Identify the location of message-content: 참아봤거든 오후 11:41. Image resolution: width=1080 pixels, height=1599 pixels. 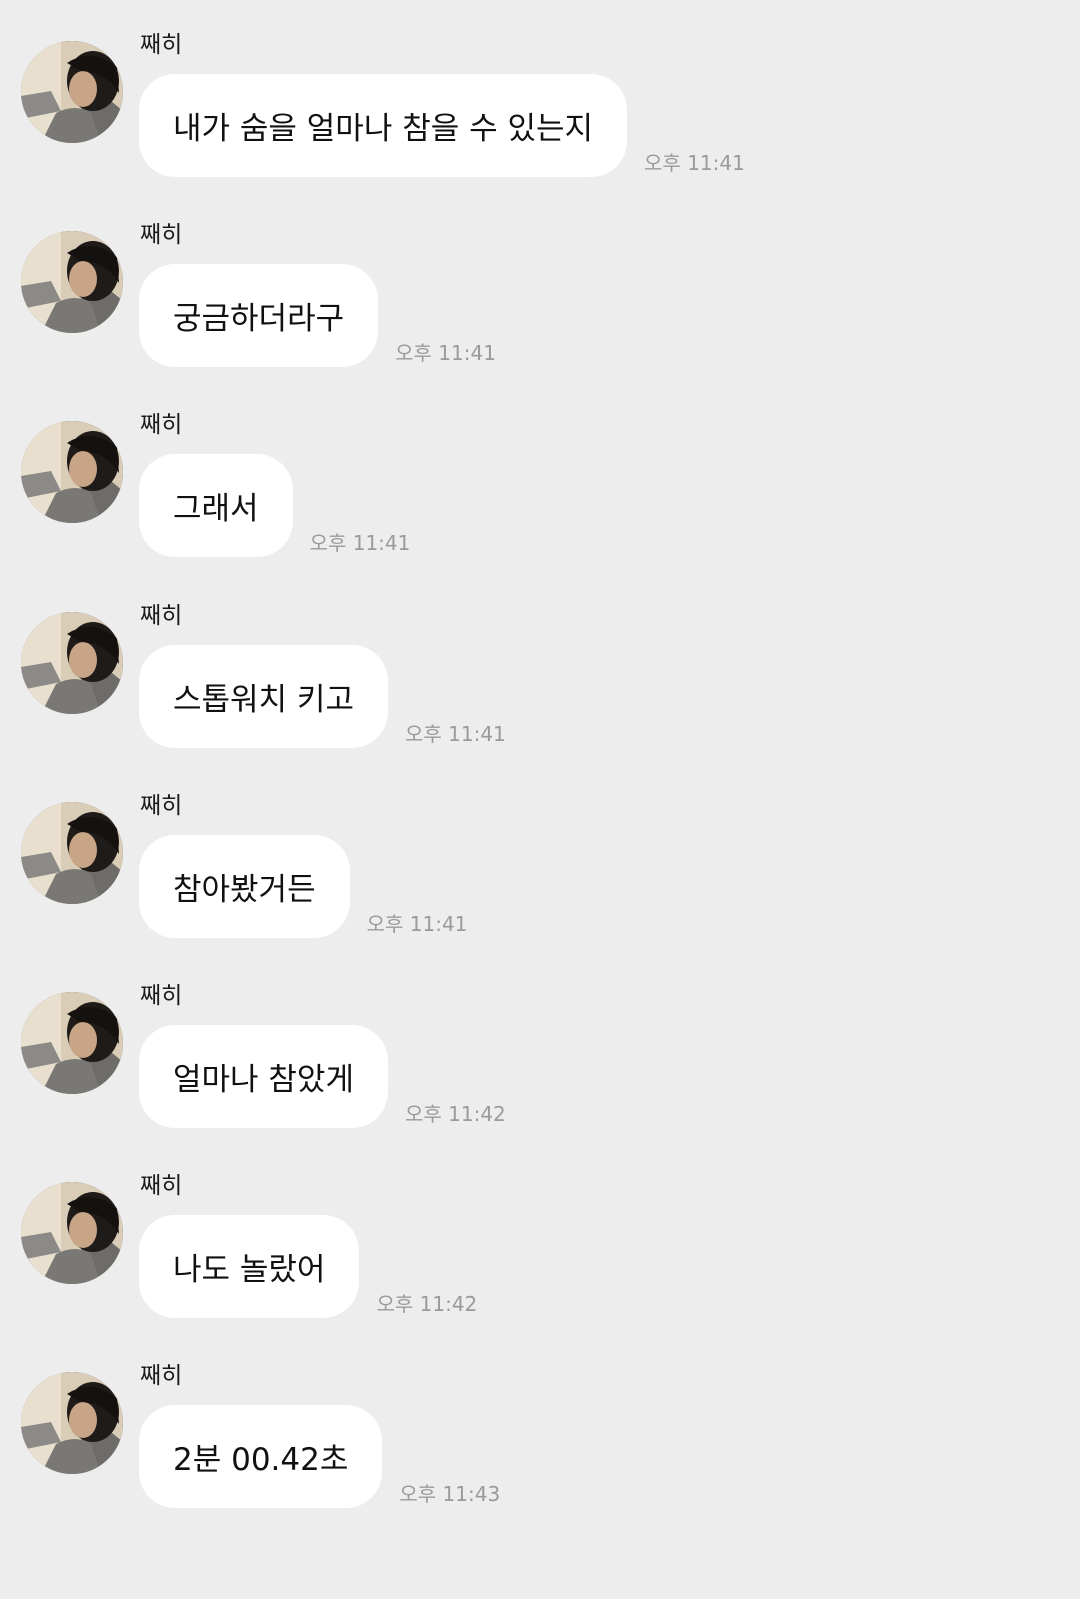
(303, 886).